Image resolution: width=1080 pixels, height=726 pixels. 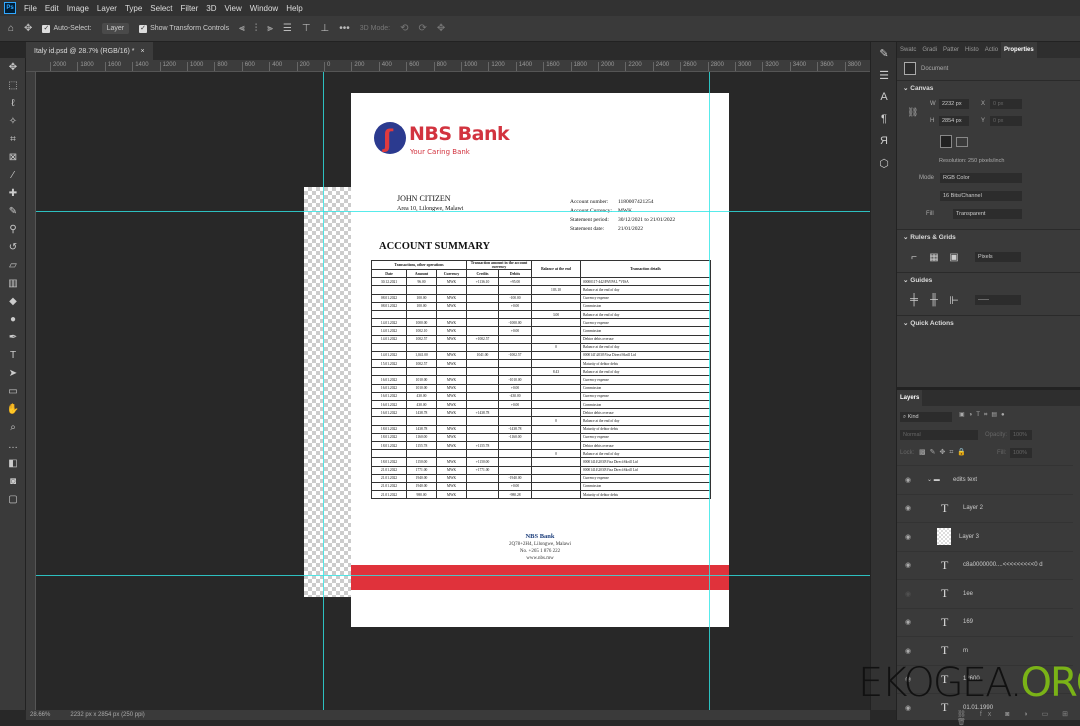 What do you see at coordinates (306, 28) in the screenshot?
I see `align-top-icon: ⊤` at bounding box center [306, 28].